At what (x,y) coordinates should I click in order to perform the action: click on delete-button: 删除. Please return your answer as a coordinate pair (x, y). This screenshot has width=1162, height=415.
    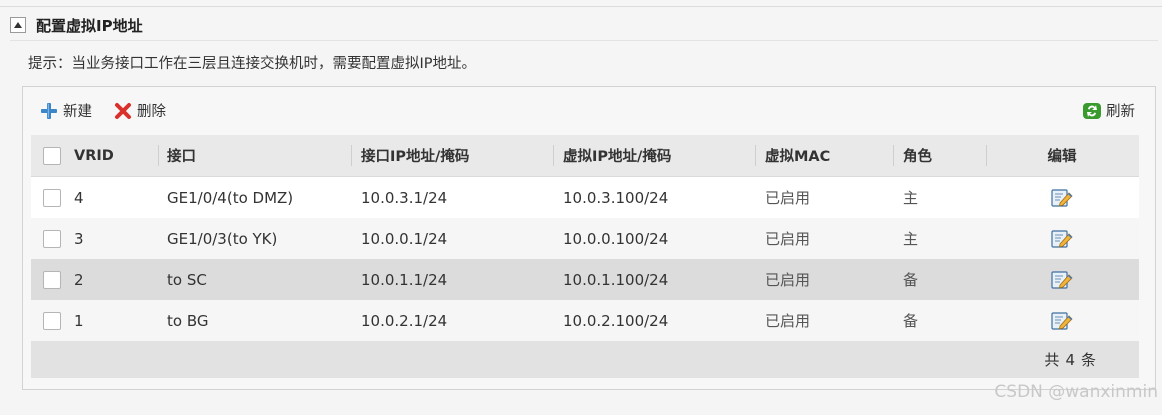
    Looking at the image, I should click on (139, 110).